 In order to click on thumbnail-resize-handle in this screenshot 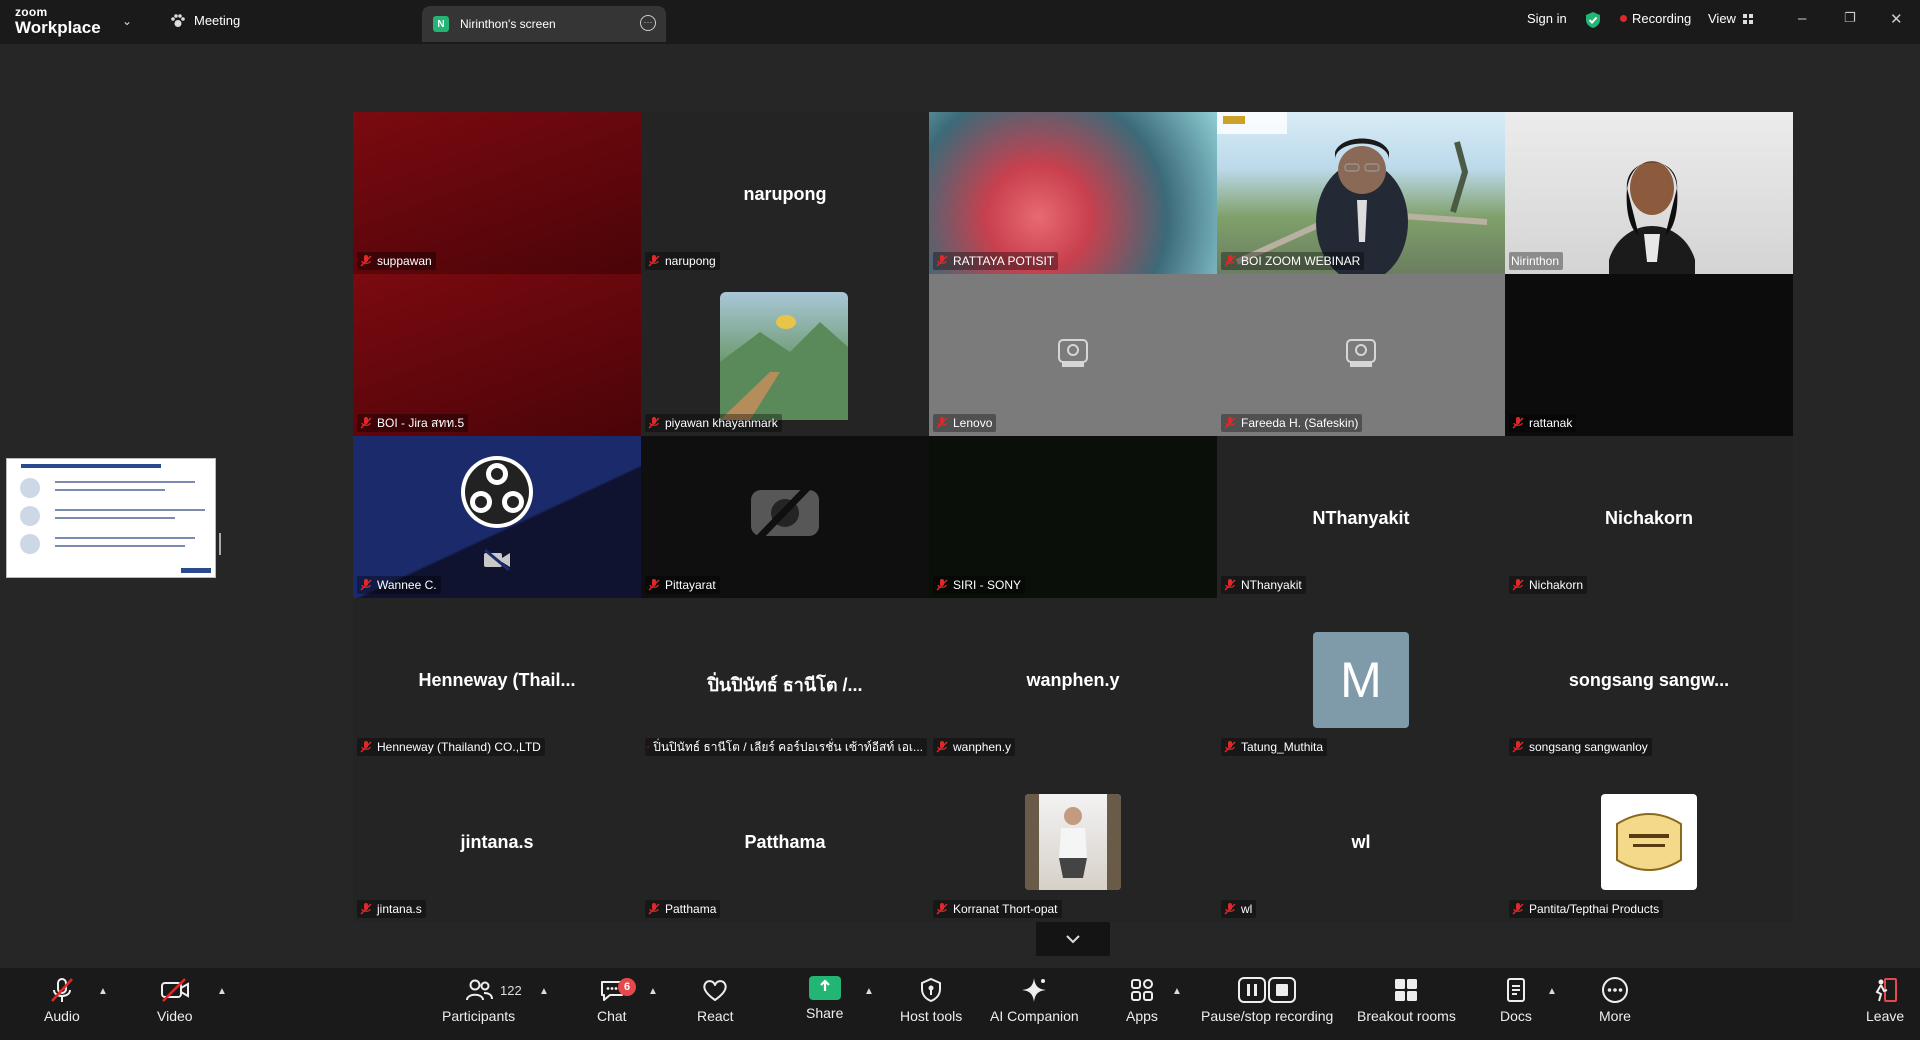, I will do `click(220, 544)`.